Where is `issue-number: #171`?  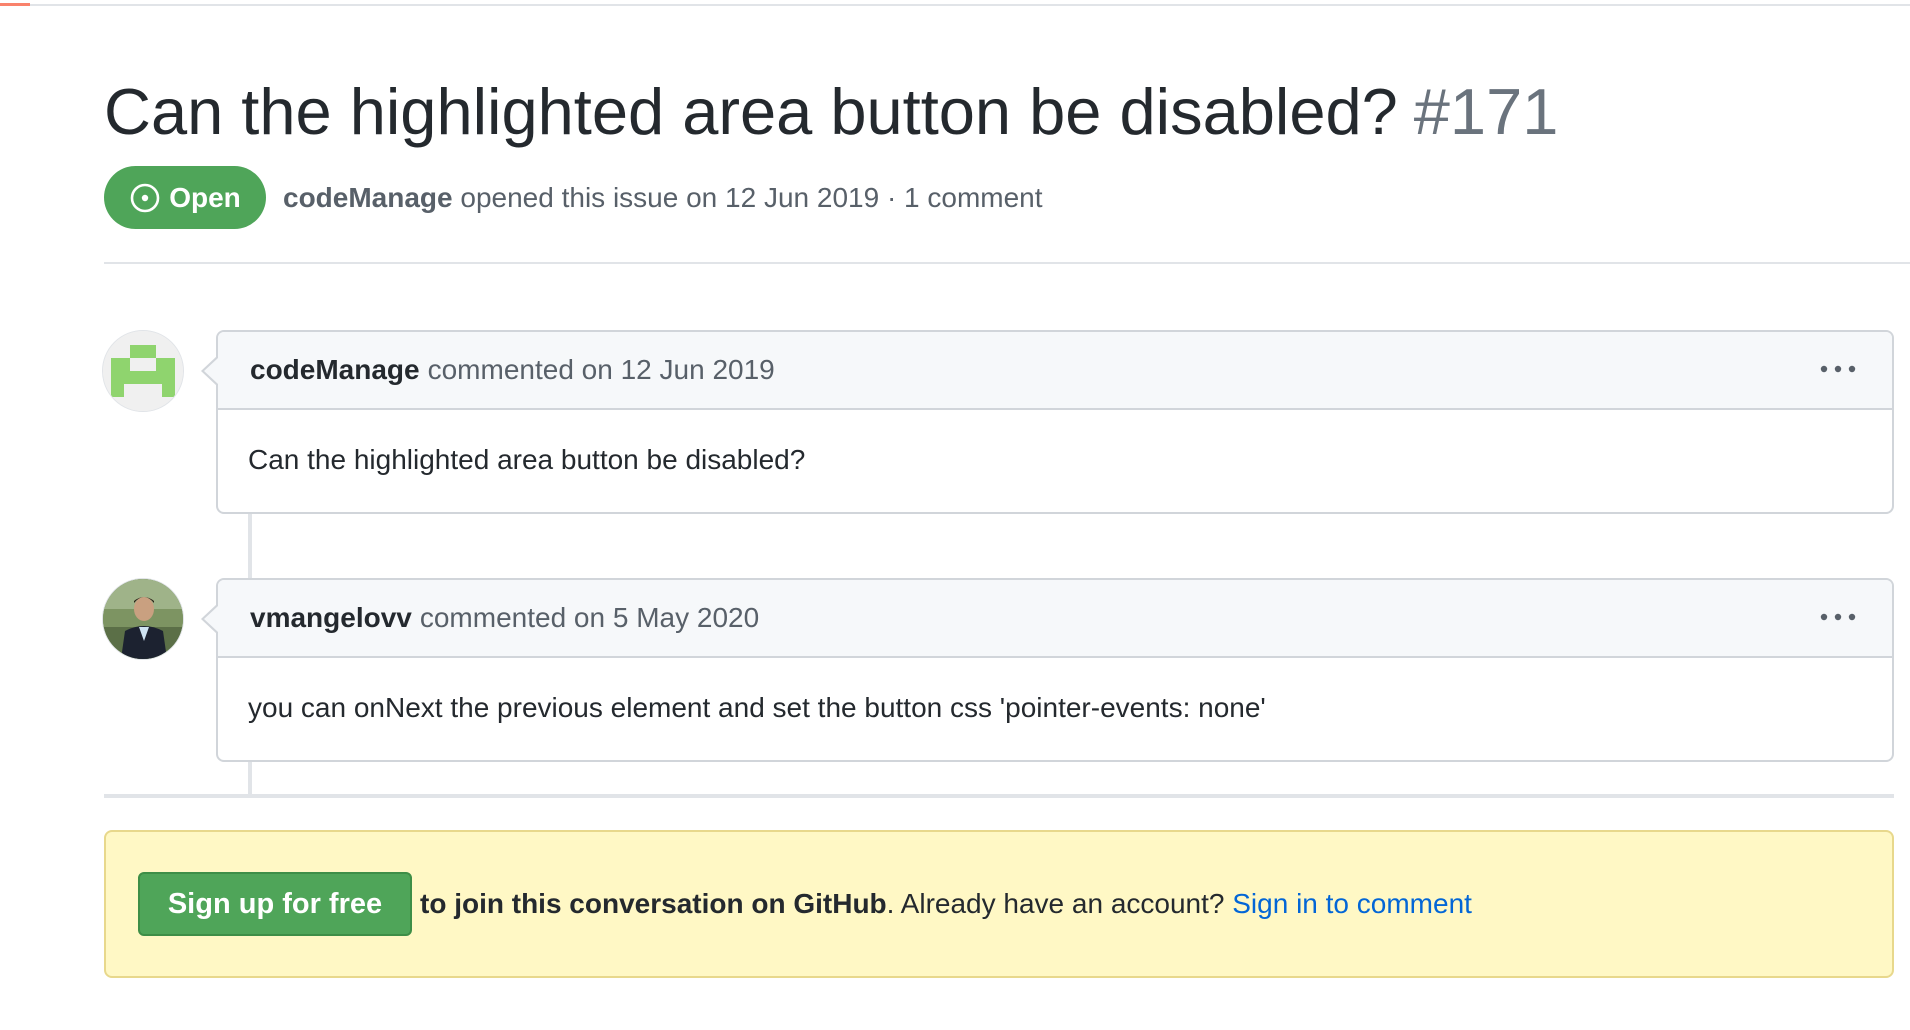 issue-number: #171 is located at coordinates (1486, 111).